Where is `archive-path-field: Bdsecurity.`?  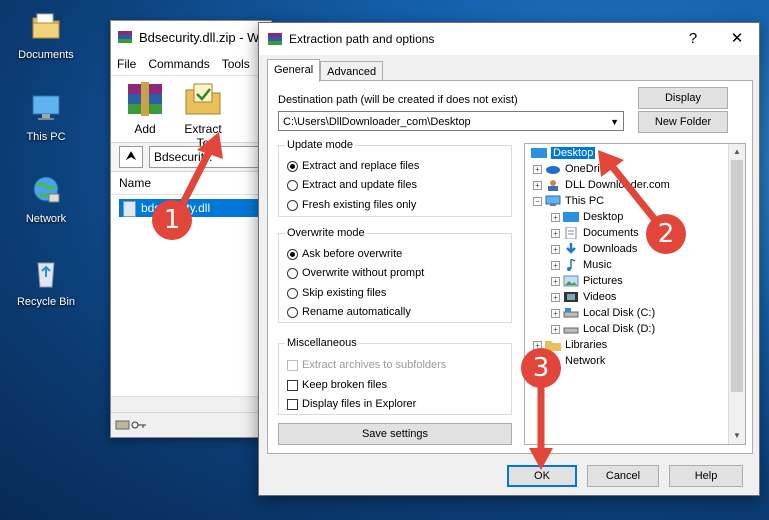
archive-path-field: Bdsecurity. is located at coordinates (210, 157).